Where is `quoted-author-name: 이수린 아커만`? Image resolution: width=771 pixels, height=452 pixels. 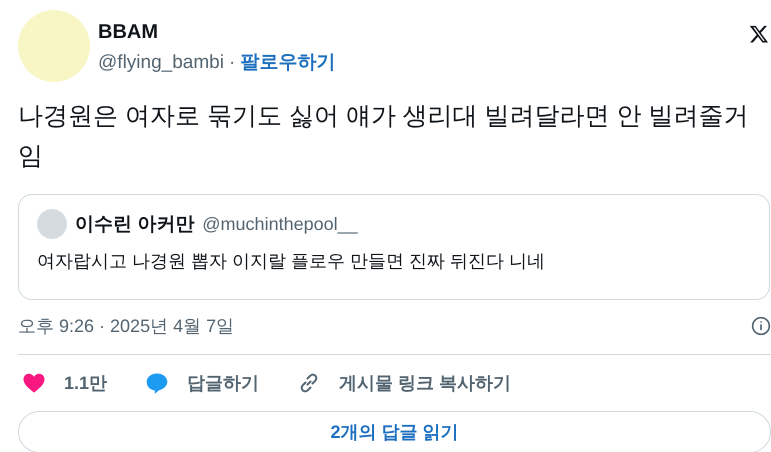 quoted-author-name: 이수린 아커만 is located at coordinates (134, 225).